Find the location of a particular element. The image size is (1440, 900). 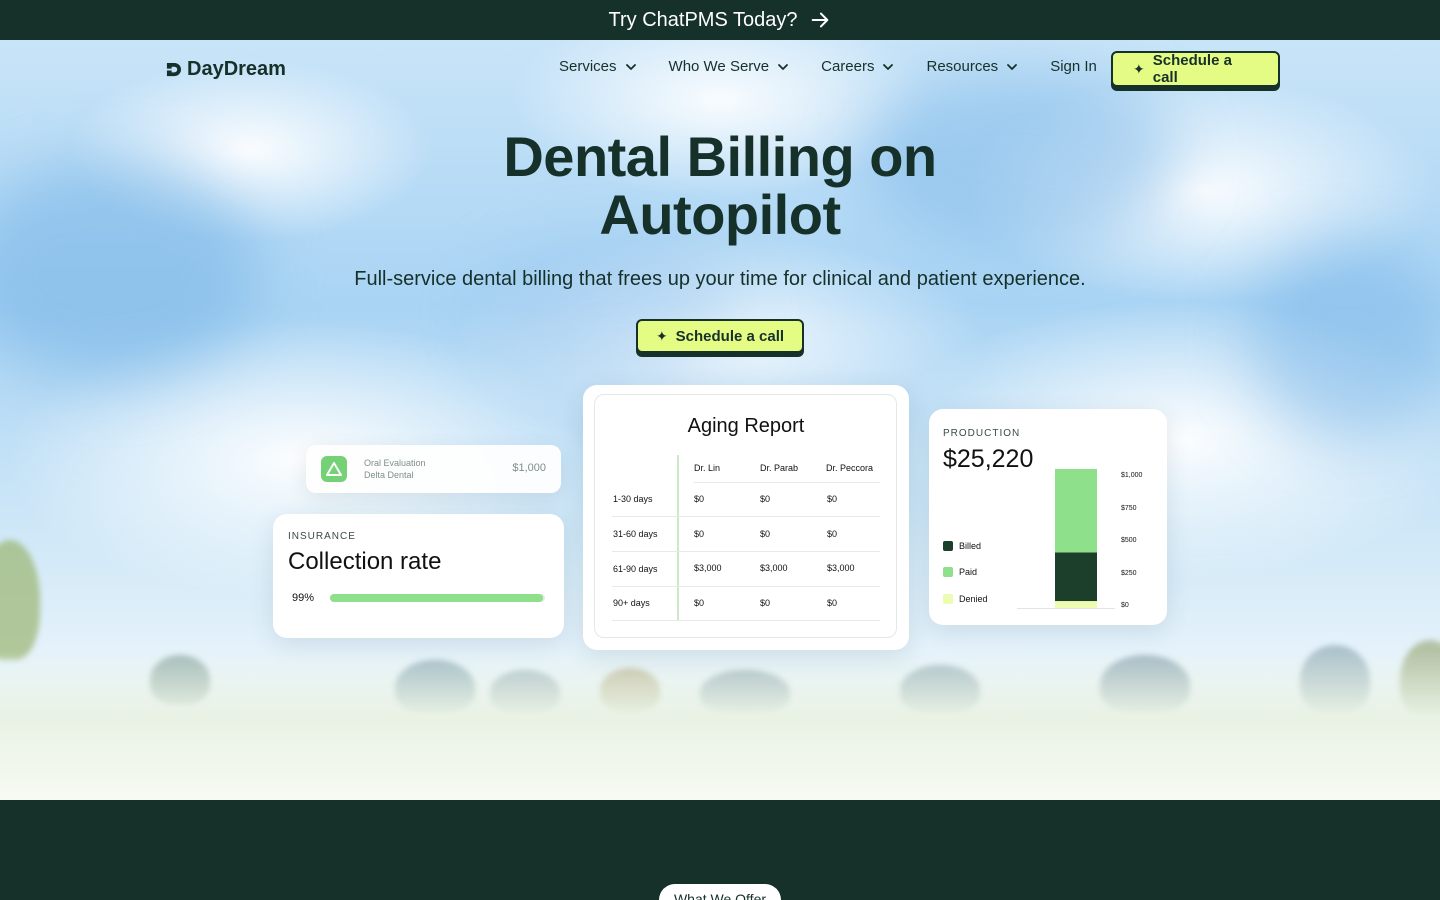

progress-fill is located at coordinates (436, 598).